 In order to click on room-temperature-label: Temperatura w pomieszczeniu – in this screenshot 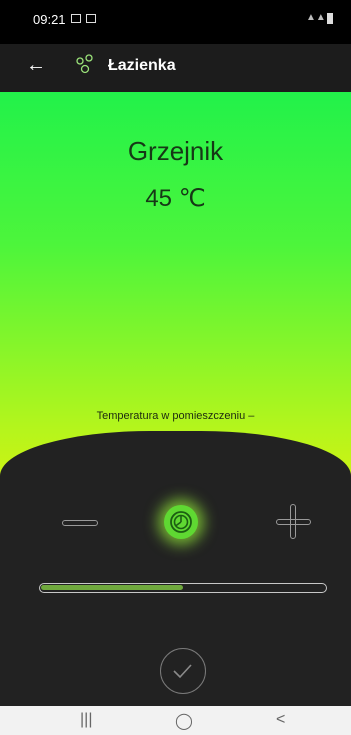, I will do `click(175, 416)`.